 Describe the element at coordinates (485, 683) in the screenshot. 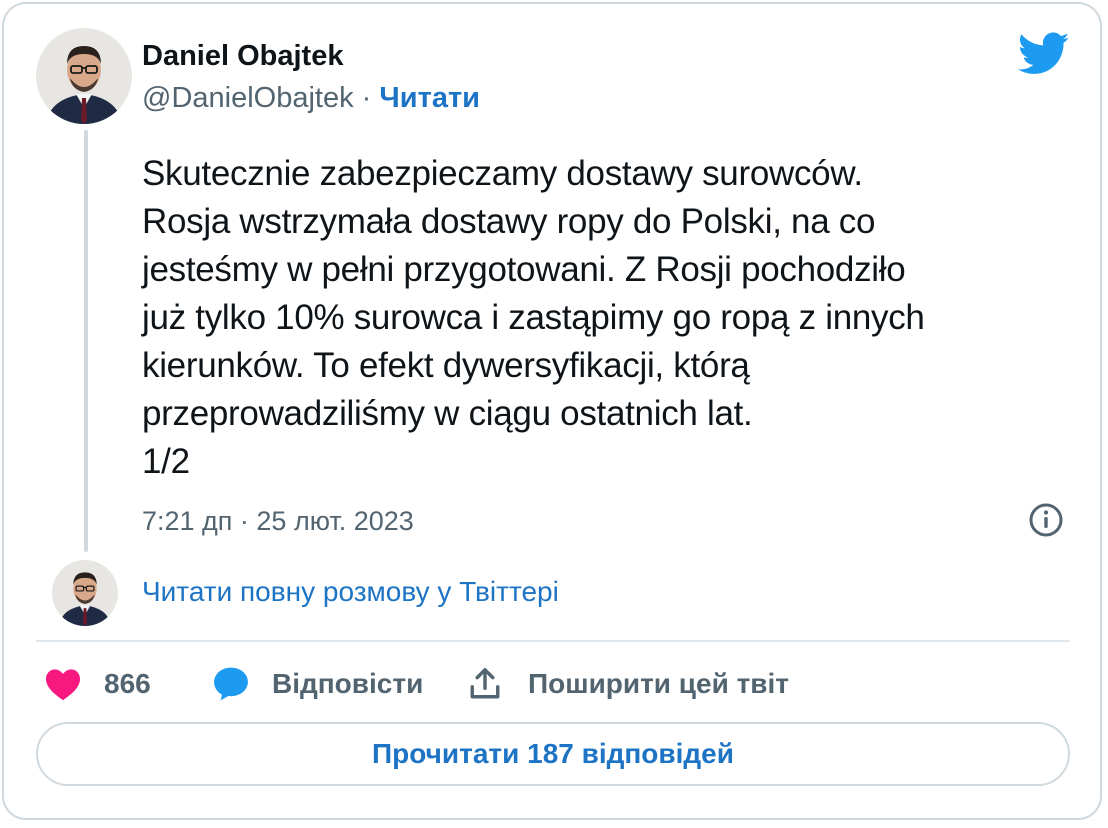

I see `share-upload-icon` at that location.